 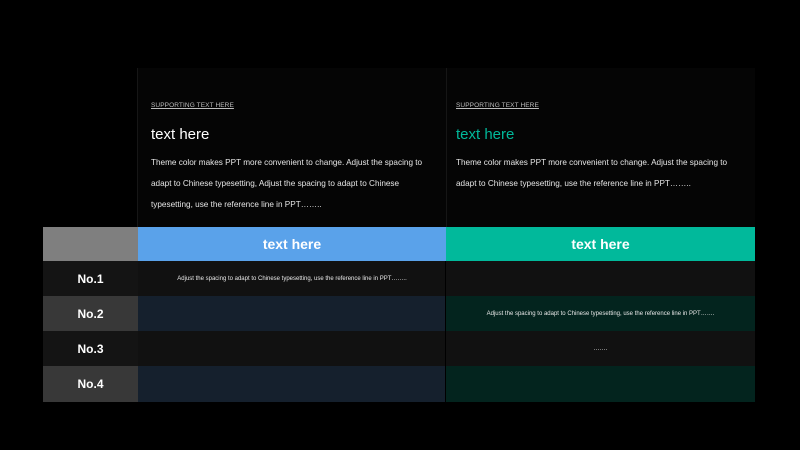 I want to click on table-row: No.4, so click(x=399, y=384).